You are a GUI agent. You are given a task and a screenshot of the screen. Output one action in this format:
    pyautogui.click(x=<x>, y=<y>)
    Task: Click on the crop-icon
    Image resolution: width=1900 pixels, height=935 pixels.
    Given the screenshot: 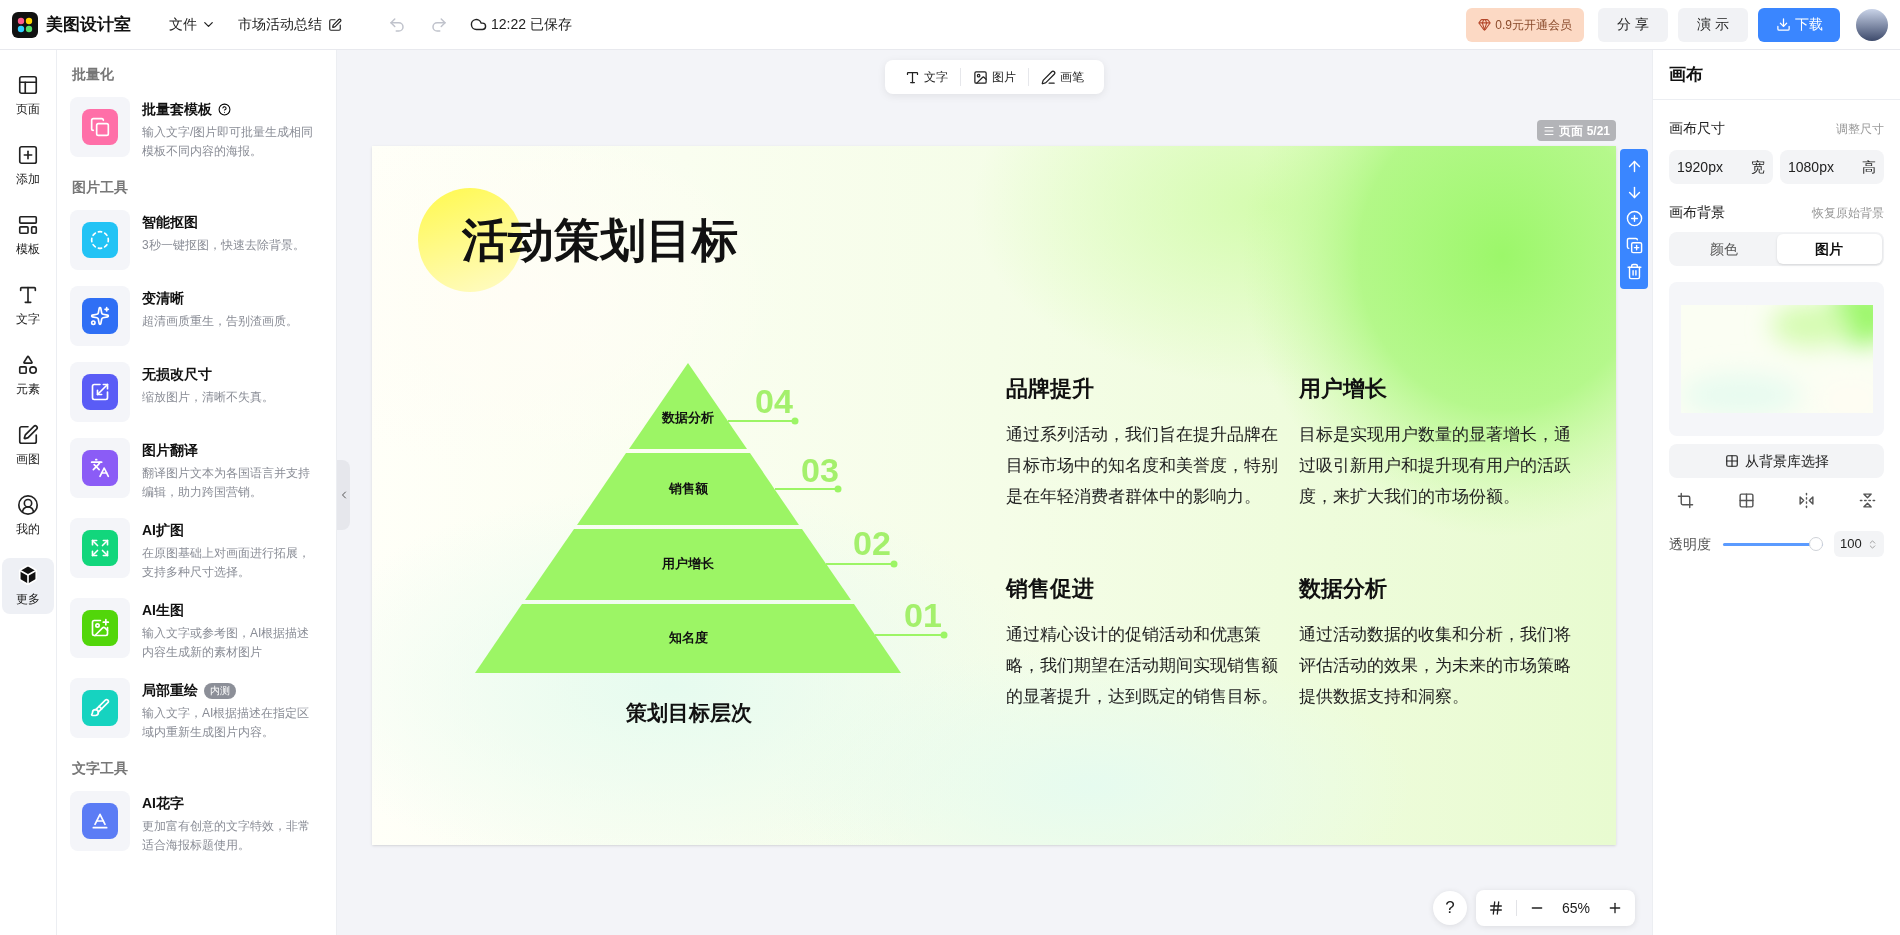 What is the action you would take?
    pyautogui.click(x=1685, y=500)
    